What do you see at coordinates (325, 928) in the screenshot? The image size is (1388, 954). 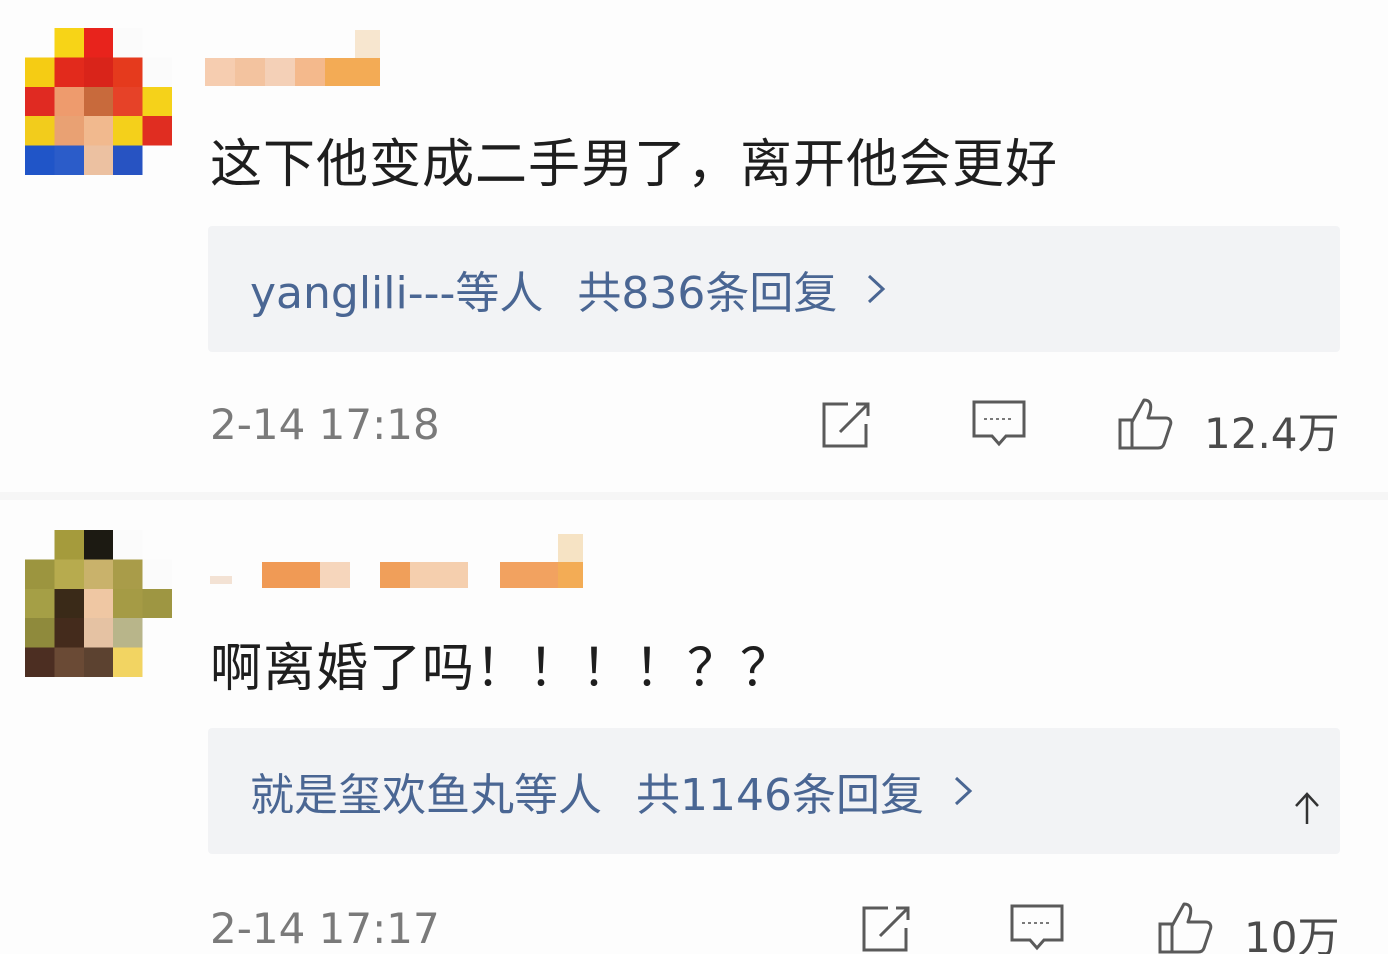 I see `timestamp: 2-14 17:17` at bounding box center [325, 928].